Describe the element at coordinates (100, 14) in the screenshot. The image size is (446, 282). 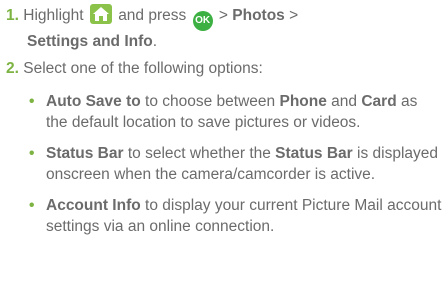
I see `home-icon` at that location.